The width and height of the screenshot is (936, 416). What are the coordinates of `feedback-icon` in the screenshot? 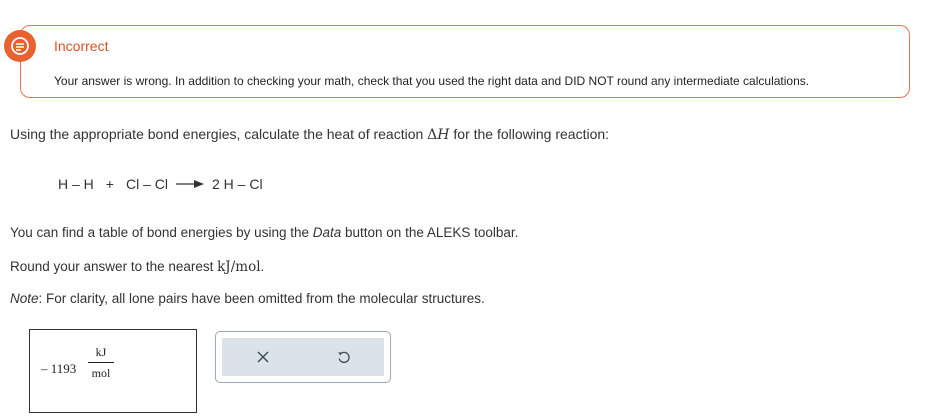 It's located at (20, 46).